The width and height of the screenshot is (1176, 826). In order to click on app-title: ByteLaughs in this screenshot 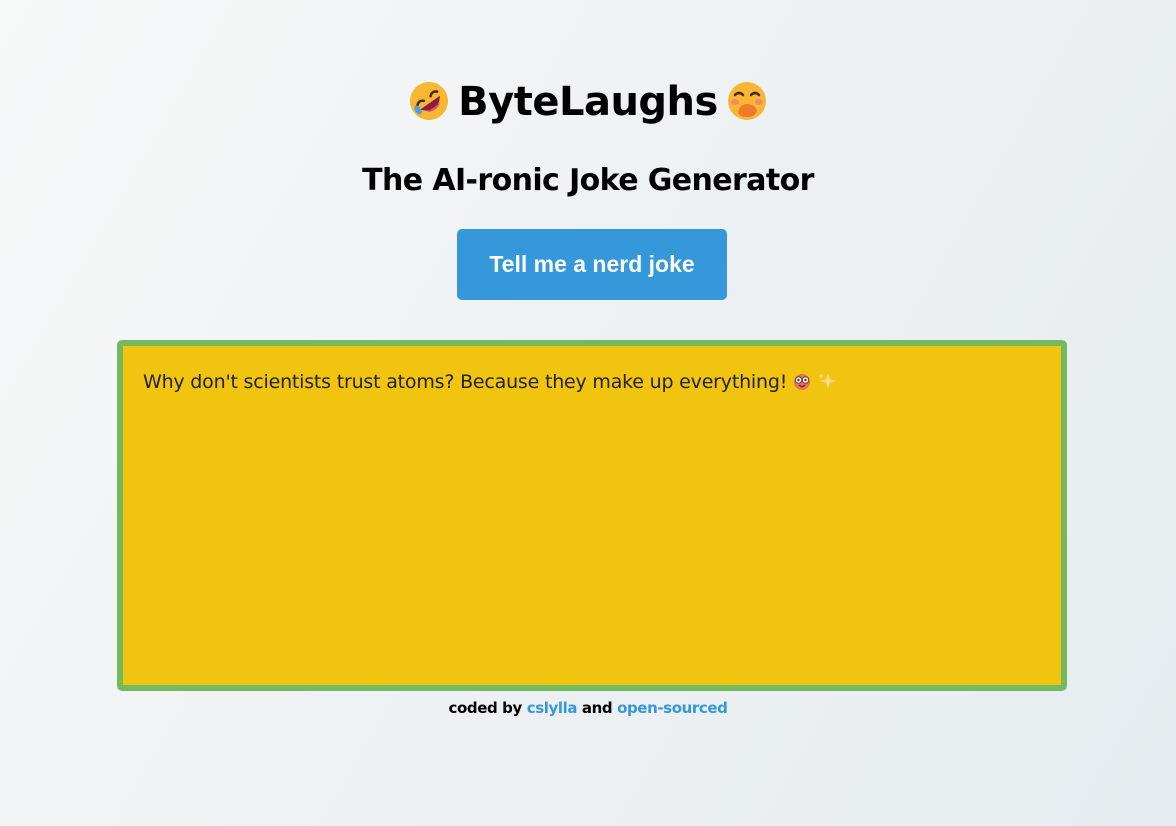, I will do `click(588, 102)`.